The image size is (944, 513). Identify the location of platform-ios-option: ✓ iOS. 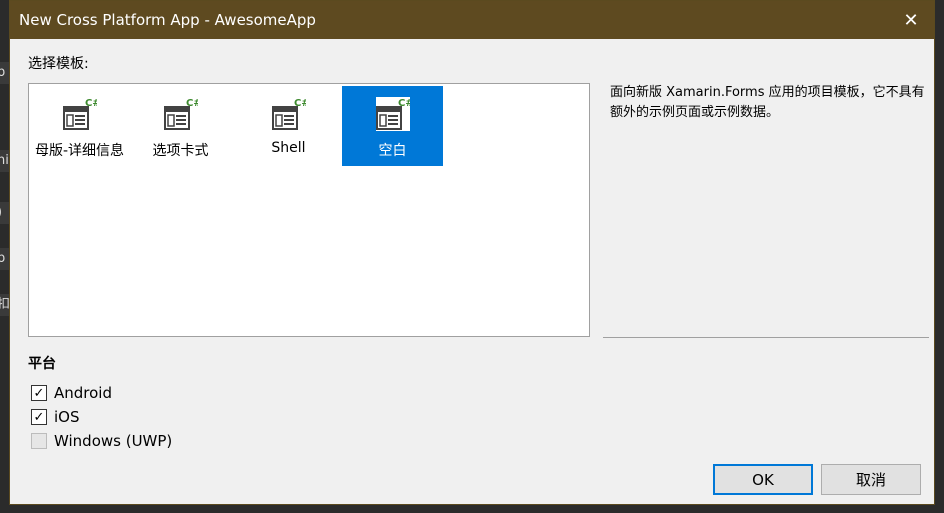
(55, 417).